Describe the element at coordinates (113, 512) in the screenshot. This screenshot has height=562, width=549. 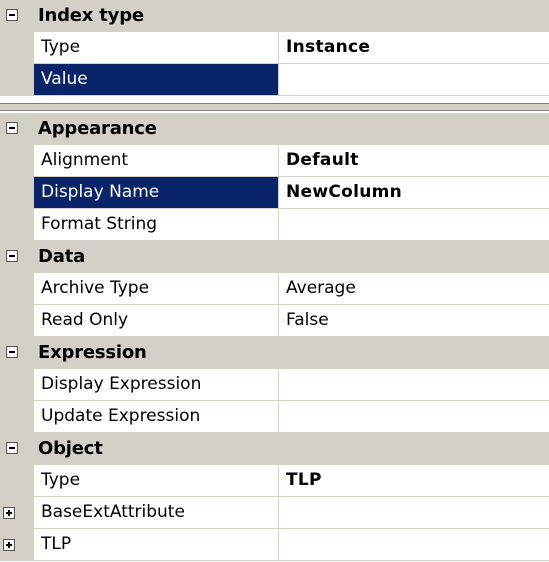
I see `property-name: BaseExtAttribute` at that location.